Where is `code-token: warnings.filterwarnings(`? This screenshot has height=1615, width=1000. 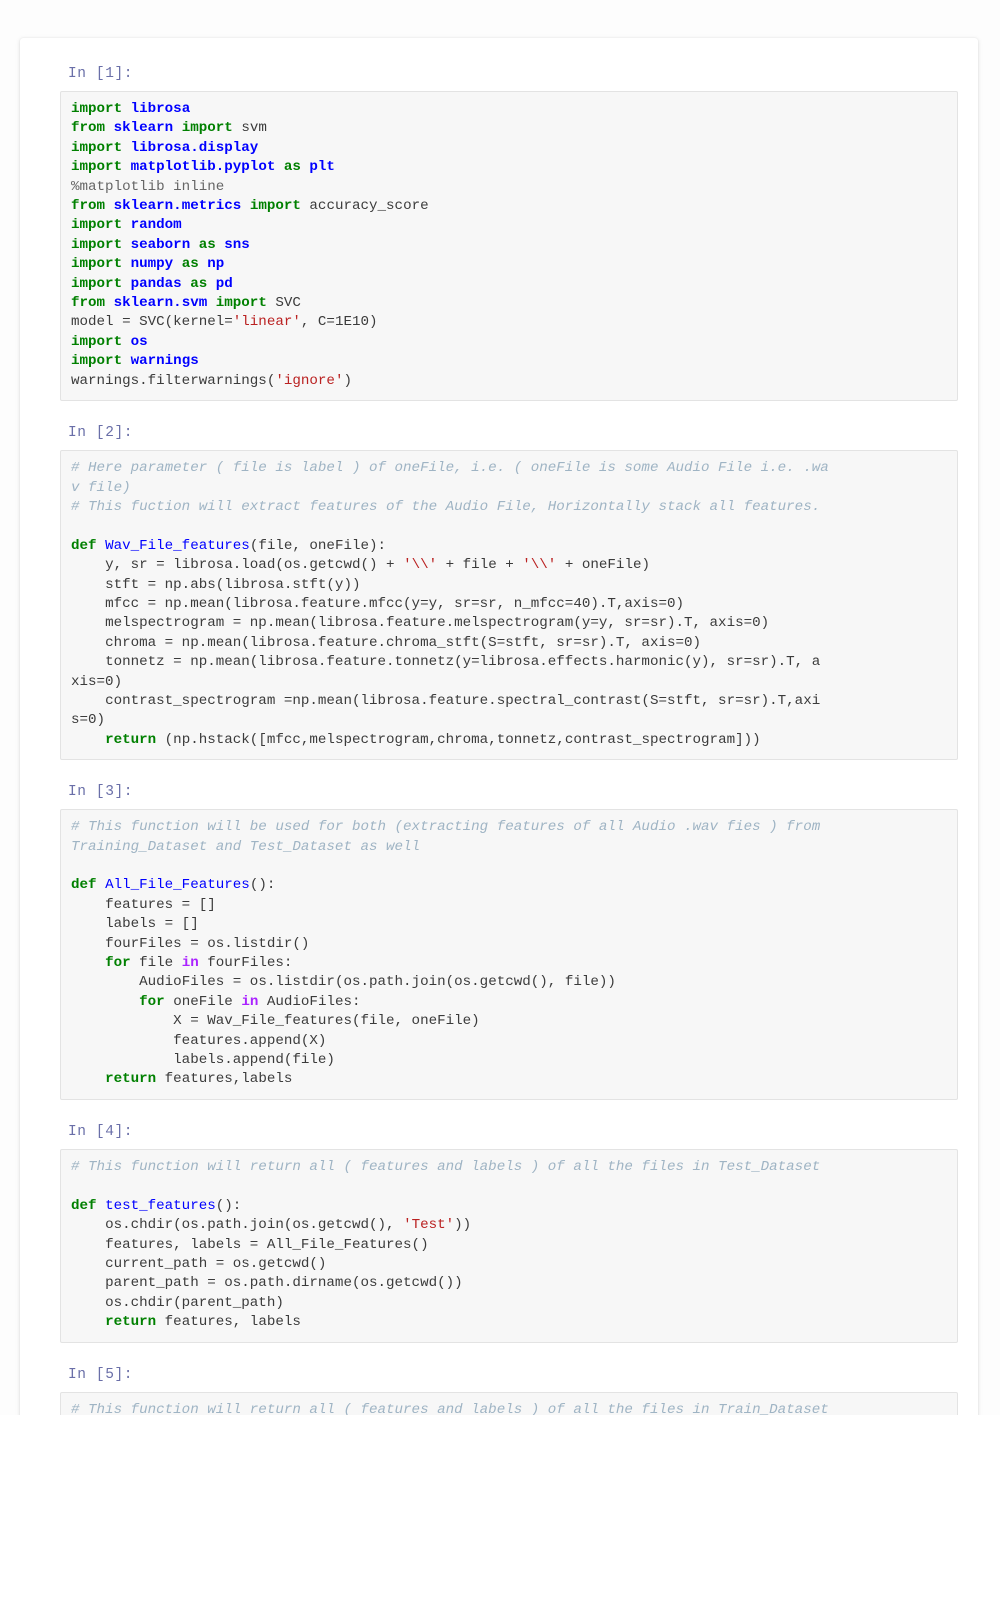
code-token: warnings.filterwarnings( is located at coordinates (173, 380).